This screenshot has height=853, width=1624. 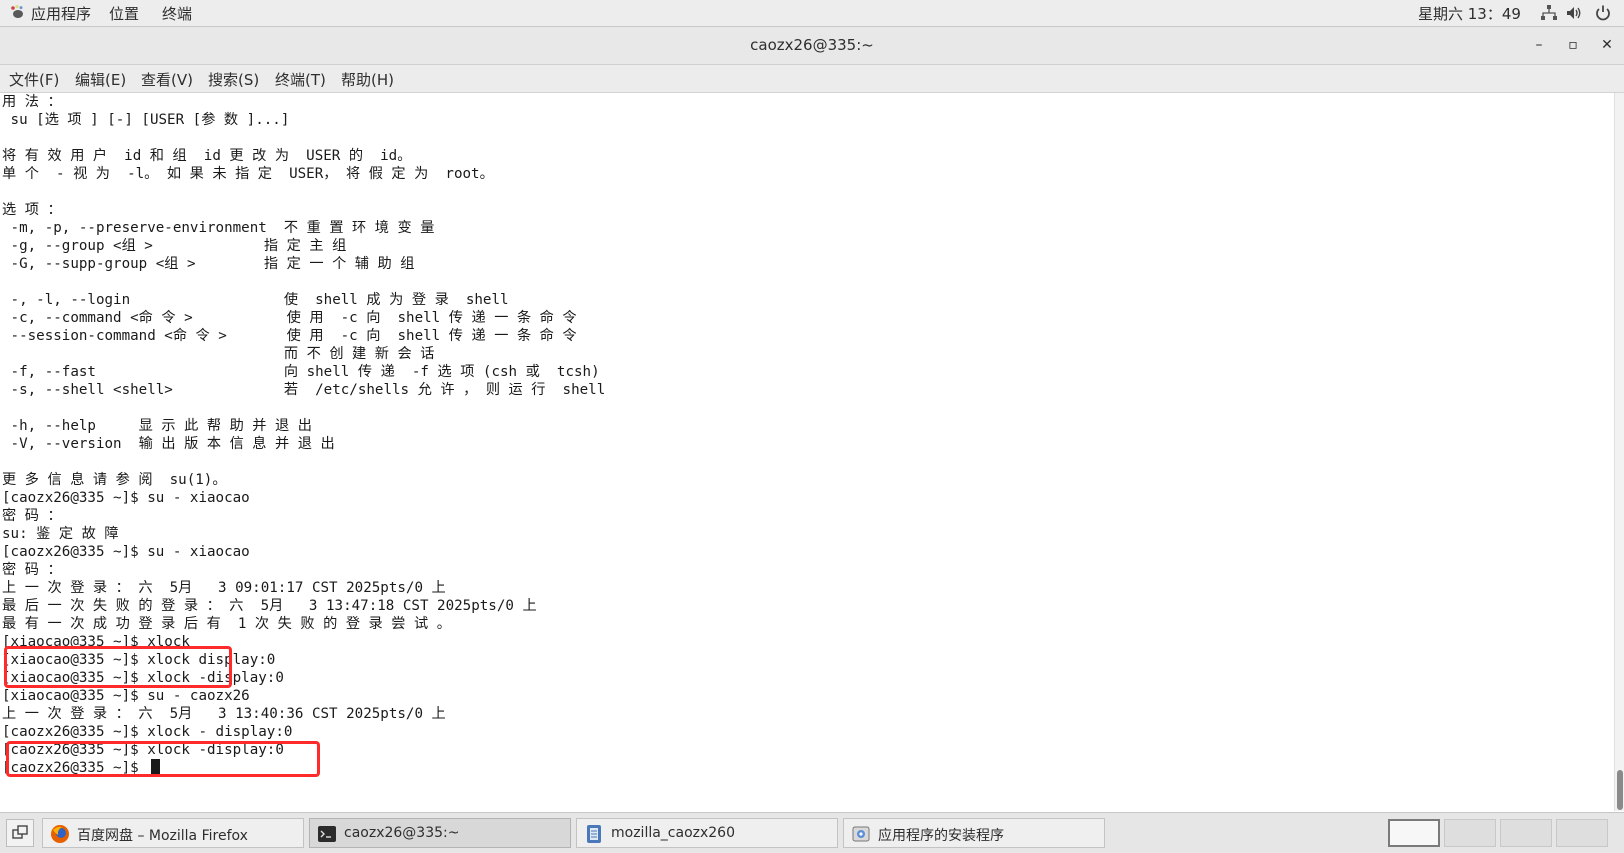 What do you see at coordinates (255, 300) in the screenshot?
I see `terminal-line: -, -l, --login 使 shell 成 为 登 录 shell` at bounding box center [255, 300].